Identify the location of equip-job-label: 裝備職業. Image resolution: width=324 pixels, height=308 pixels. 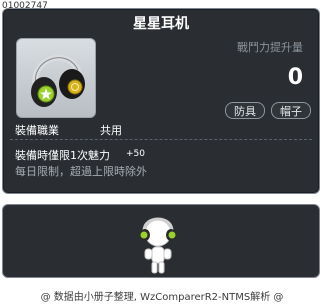
(37, 130).